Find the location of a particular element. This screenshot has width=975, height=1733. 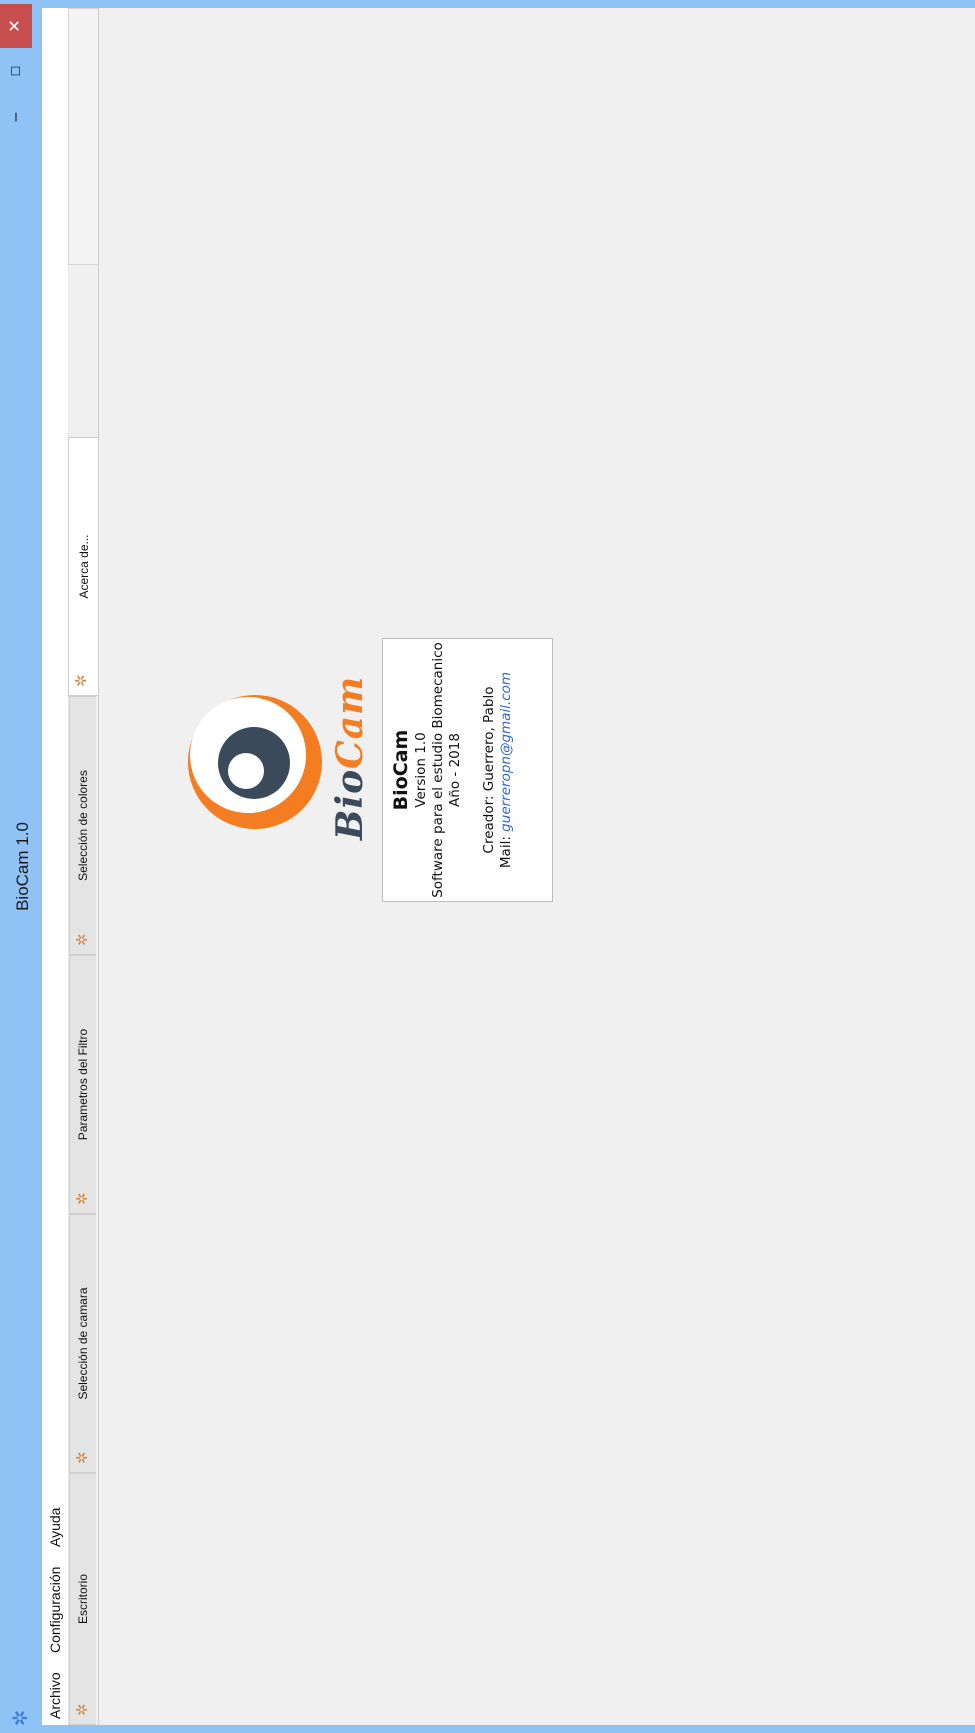

logo-word-cam: Cam is located at coordinates (350, 722).